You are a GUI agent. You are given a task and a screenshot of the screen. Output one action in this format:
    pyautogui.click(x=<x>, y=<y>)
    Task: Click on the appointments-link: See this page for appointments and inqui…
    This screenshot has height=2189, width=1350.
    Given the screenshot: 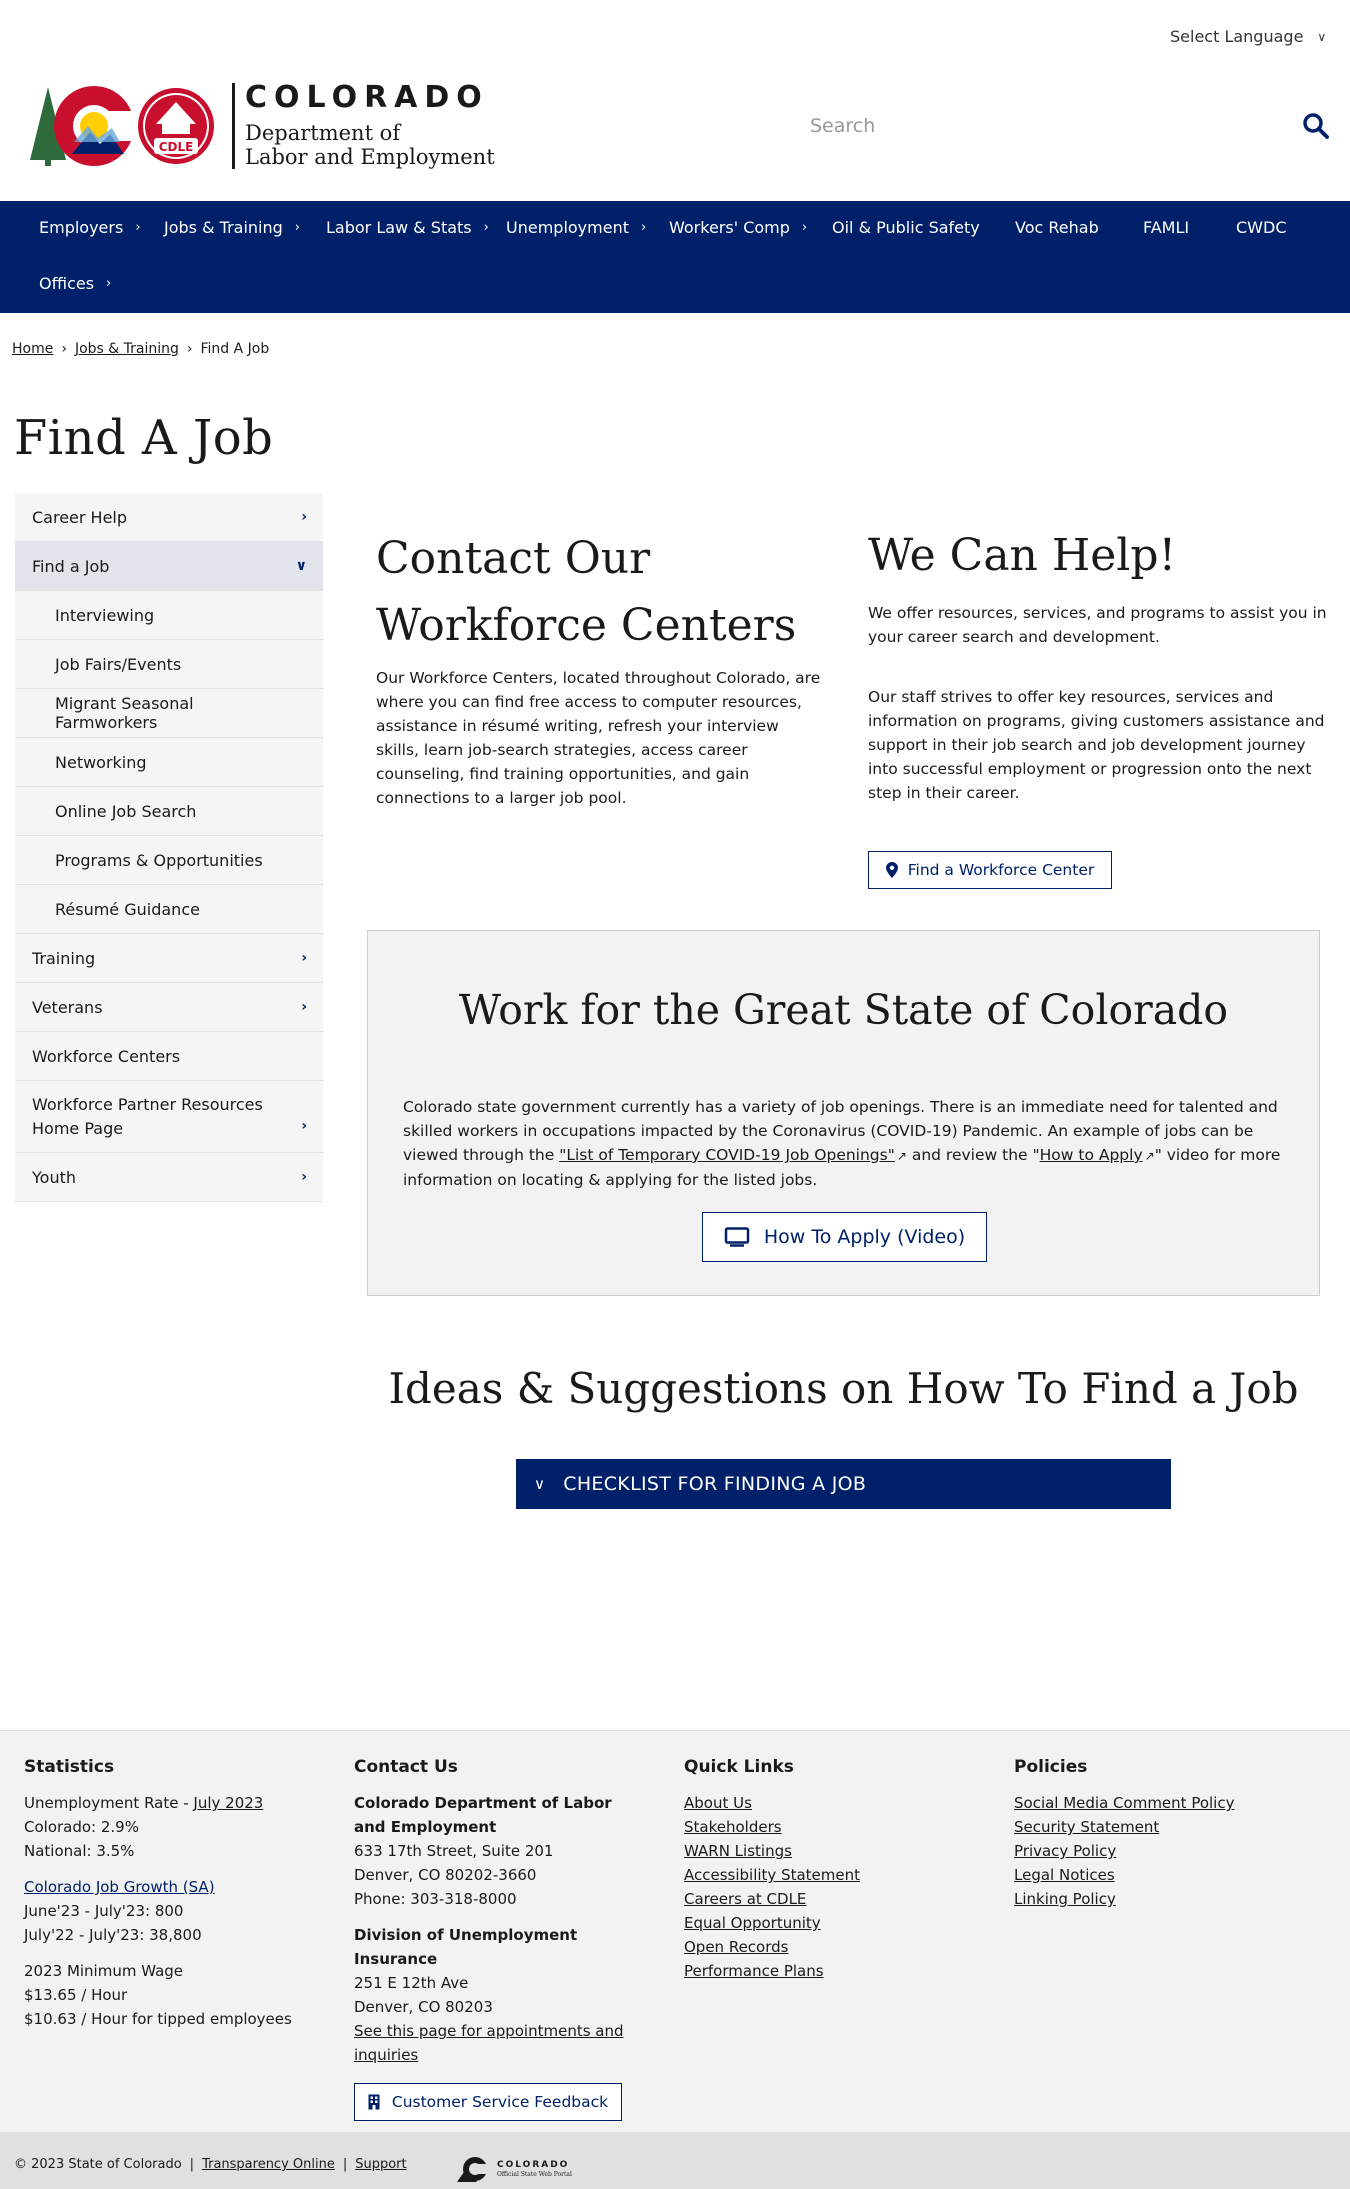 What is the action you would take?
    pyautogui.click(x=499, y=2043)
    